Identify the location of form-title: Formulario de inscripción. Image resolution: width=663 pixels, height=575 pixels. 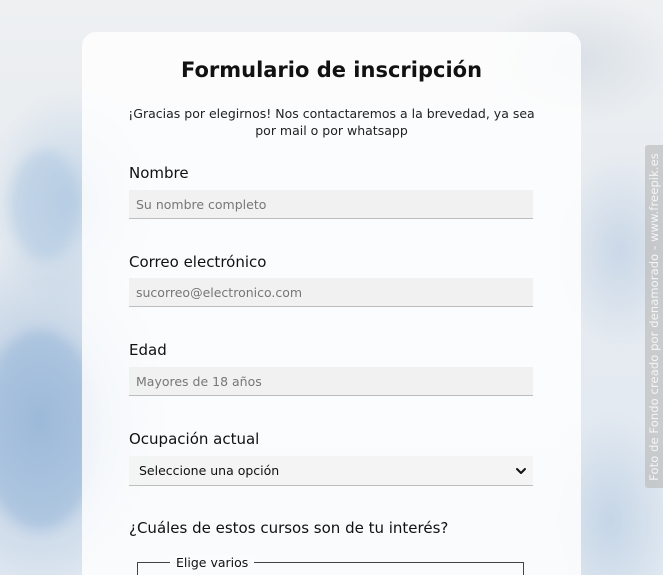
(331, 70).